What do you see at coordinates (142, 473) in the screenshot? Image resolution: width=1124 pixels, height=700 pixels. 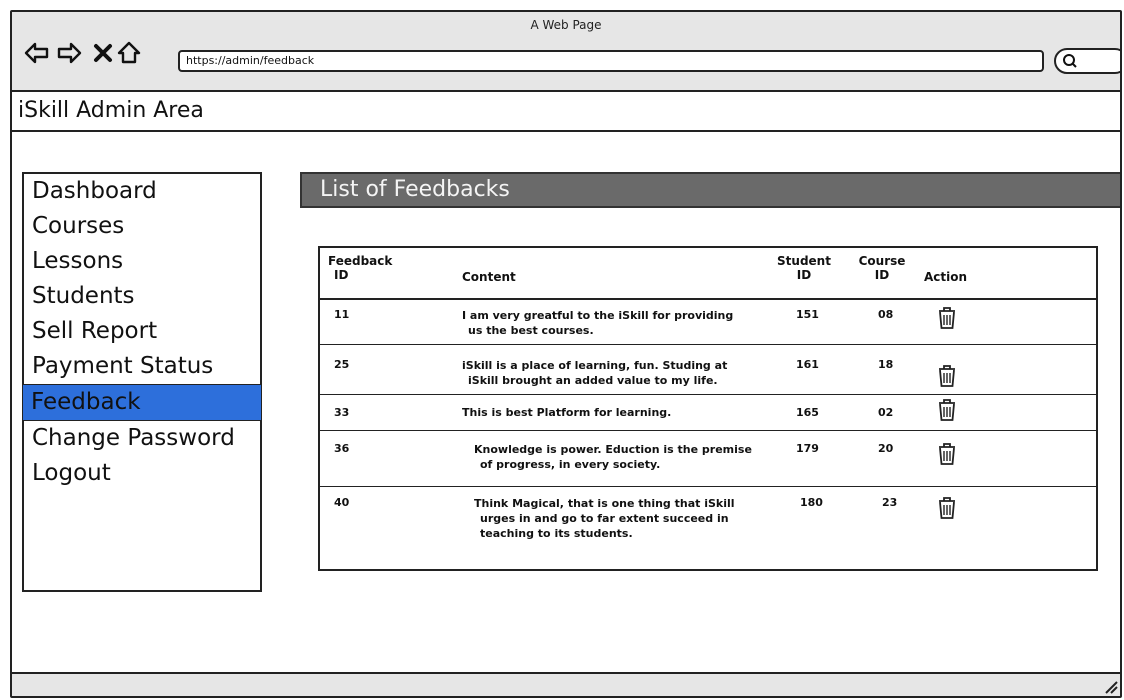 I see `sidebar-item-logout: Logout` at bounding box center [142, 473].